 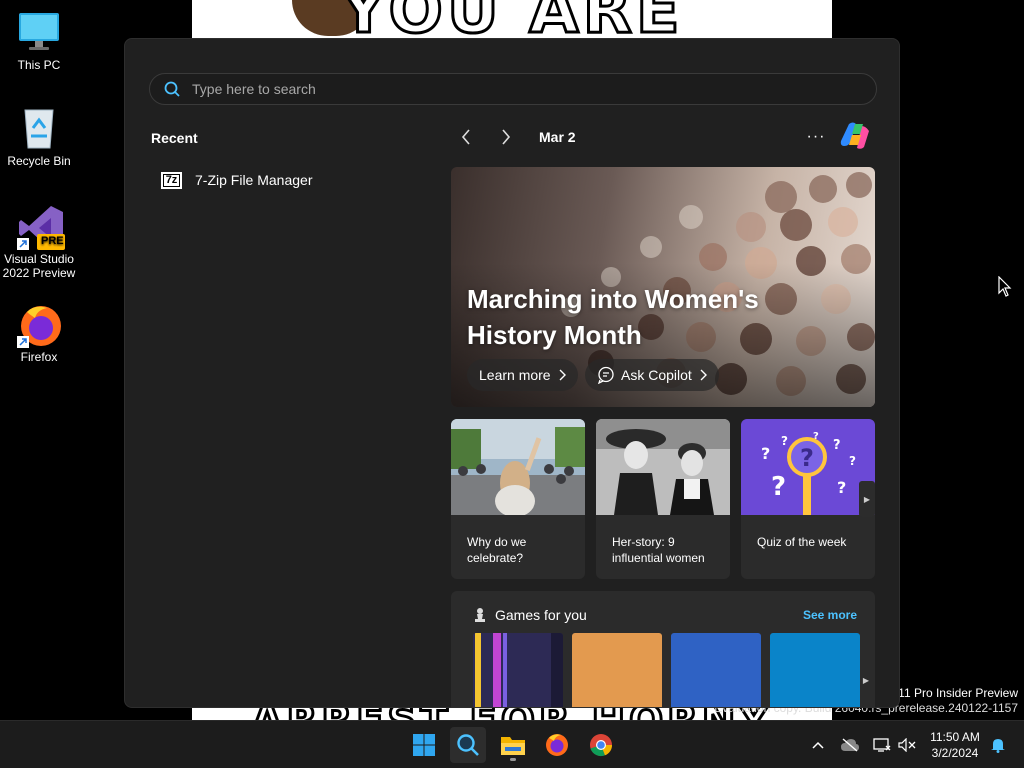 I want to click on widgets-nav: Mar 2, so click(x=513, y=137).